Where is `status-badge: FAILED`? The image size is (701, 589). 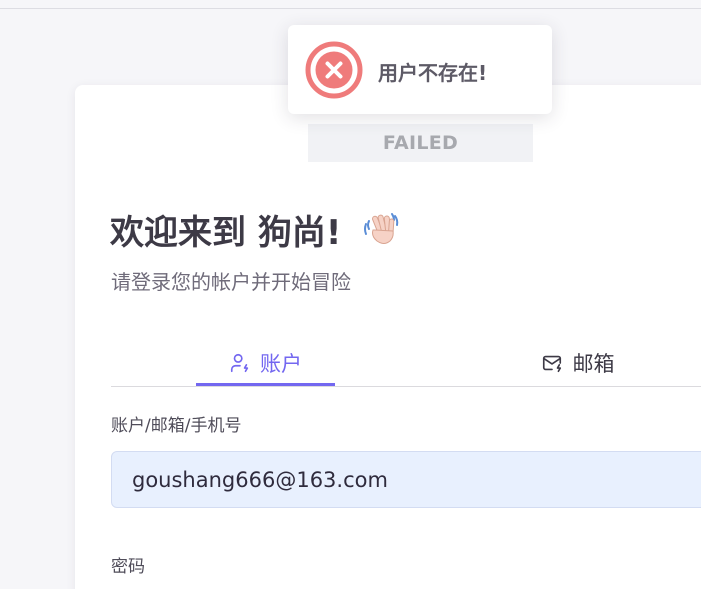 status-badge: FAILED is located at coordinates (420, 143).